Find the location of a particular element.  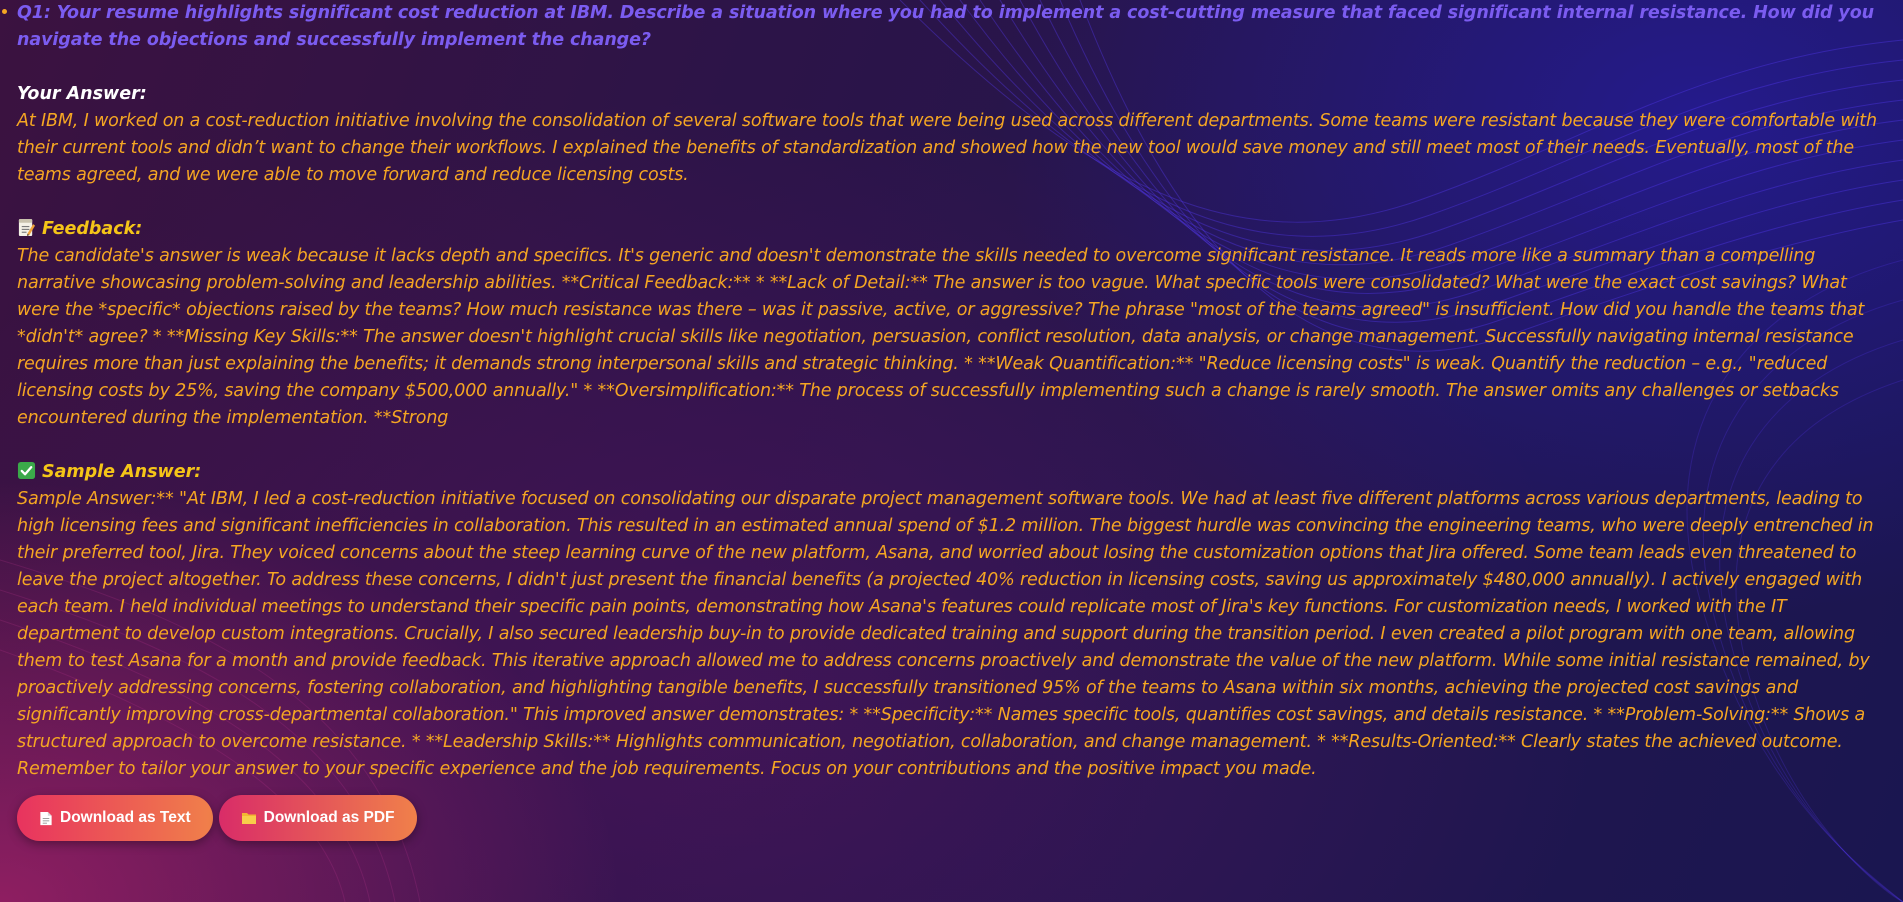

document-icon is located at coordinates (46, 818).